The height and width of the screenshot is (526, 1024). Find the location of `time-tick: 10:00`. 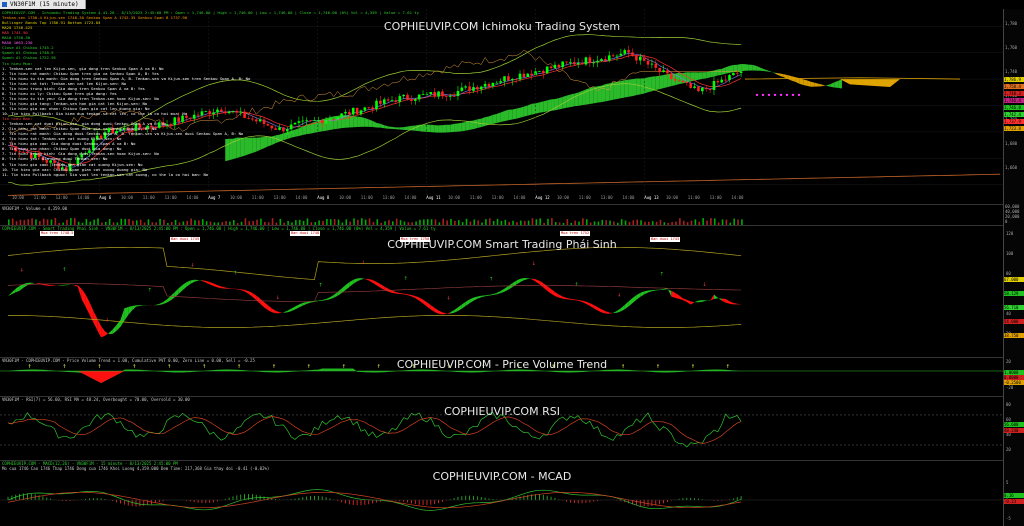

time-tick: 10:00 is located at coordinates (345, 197).